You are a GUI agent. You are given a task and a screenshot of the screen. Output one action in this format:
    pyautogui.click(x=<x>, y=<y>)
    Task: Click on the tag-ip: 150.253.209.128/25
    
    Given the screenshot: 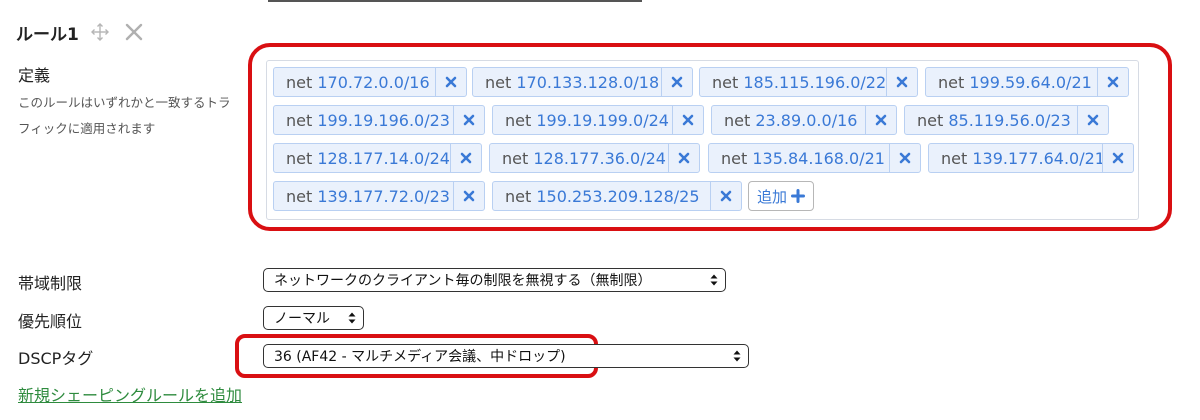 What is the action you would take?
    pyautogui.click(x=618, y=196)
    